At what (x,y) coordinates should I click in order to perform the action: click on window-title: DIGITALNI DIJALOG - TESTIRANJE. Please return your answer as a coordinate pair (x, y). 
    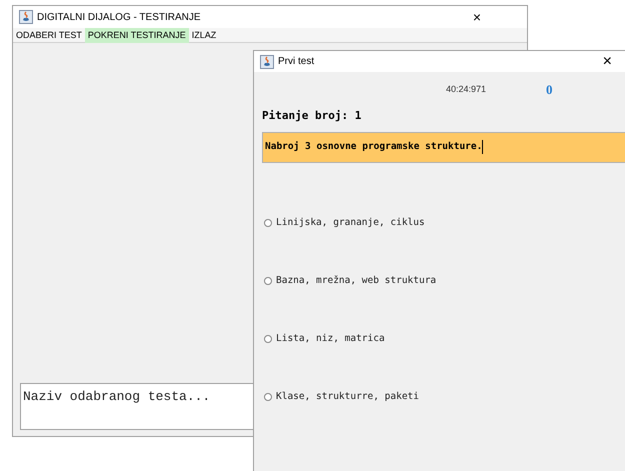
    Looking at the image, I should click on (119, 17).